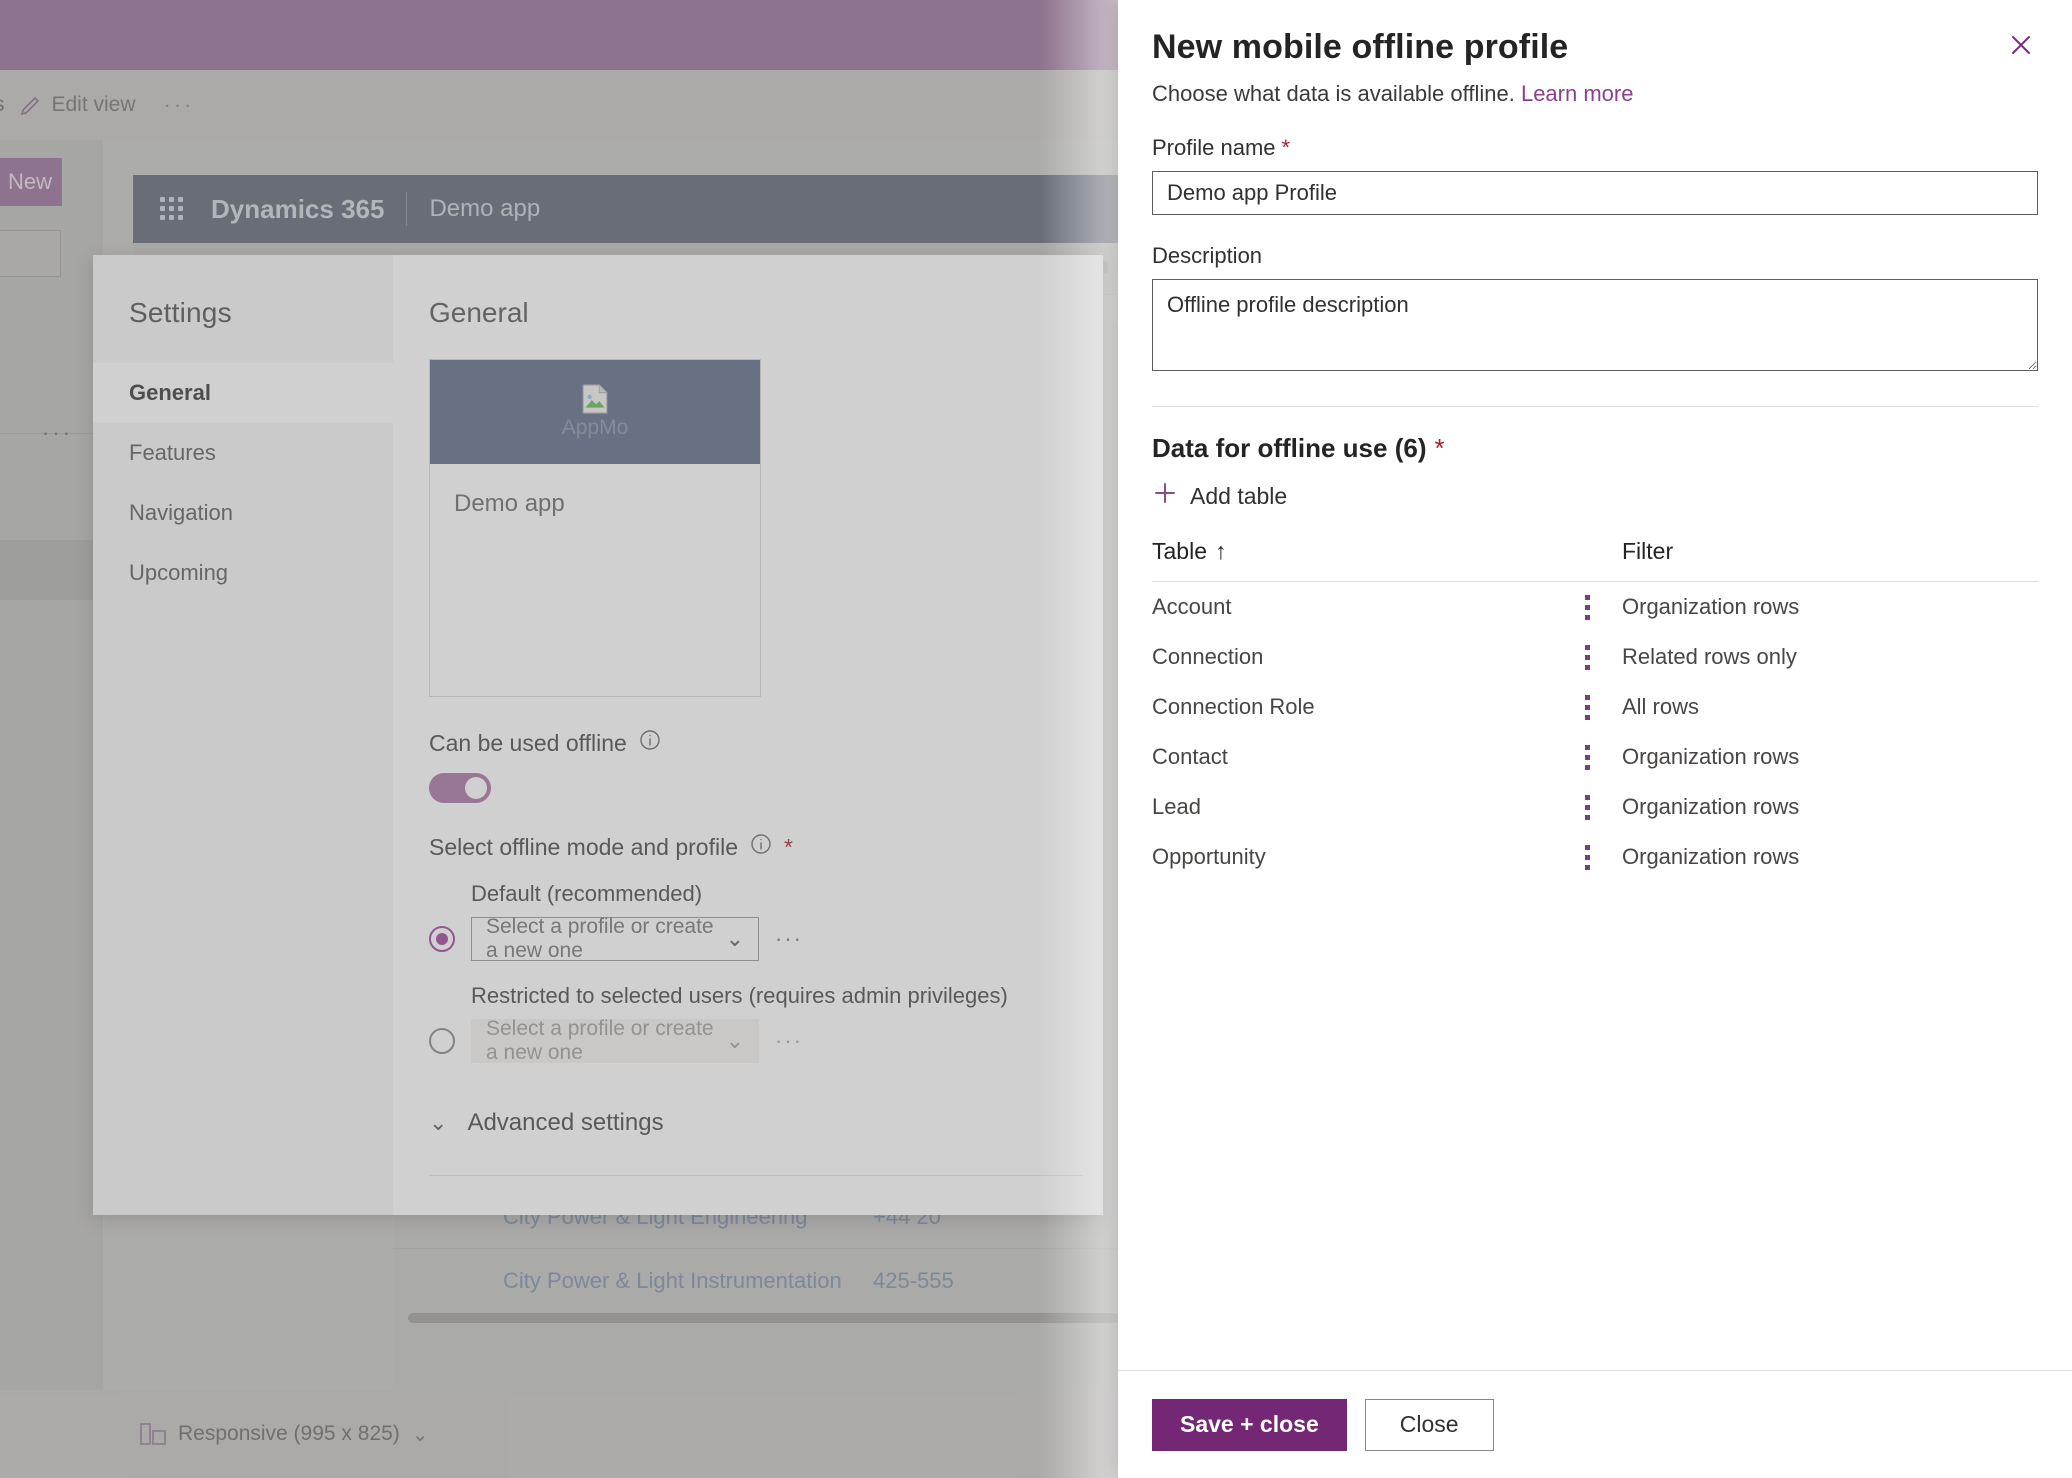 Image resolution: width=2072 pixels, height=1478 pixels. I want to click on offline-mode-label: Select offline mode and profile *, so click(611, 847).